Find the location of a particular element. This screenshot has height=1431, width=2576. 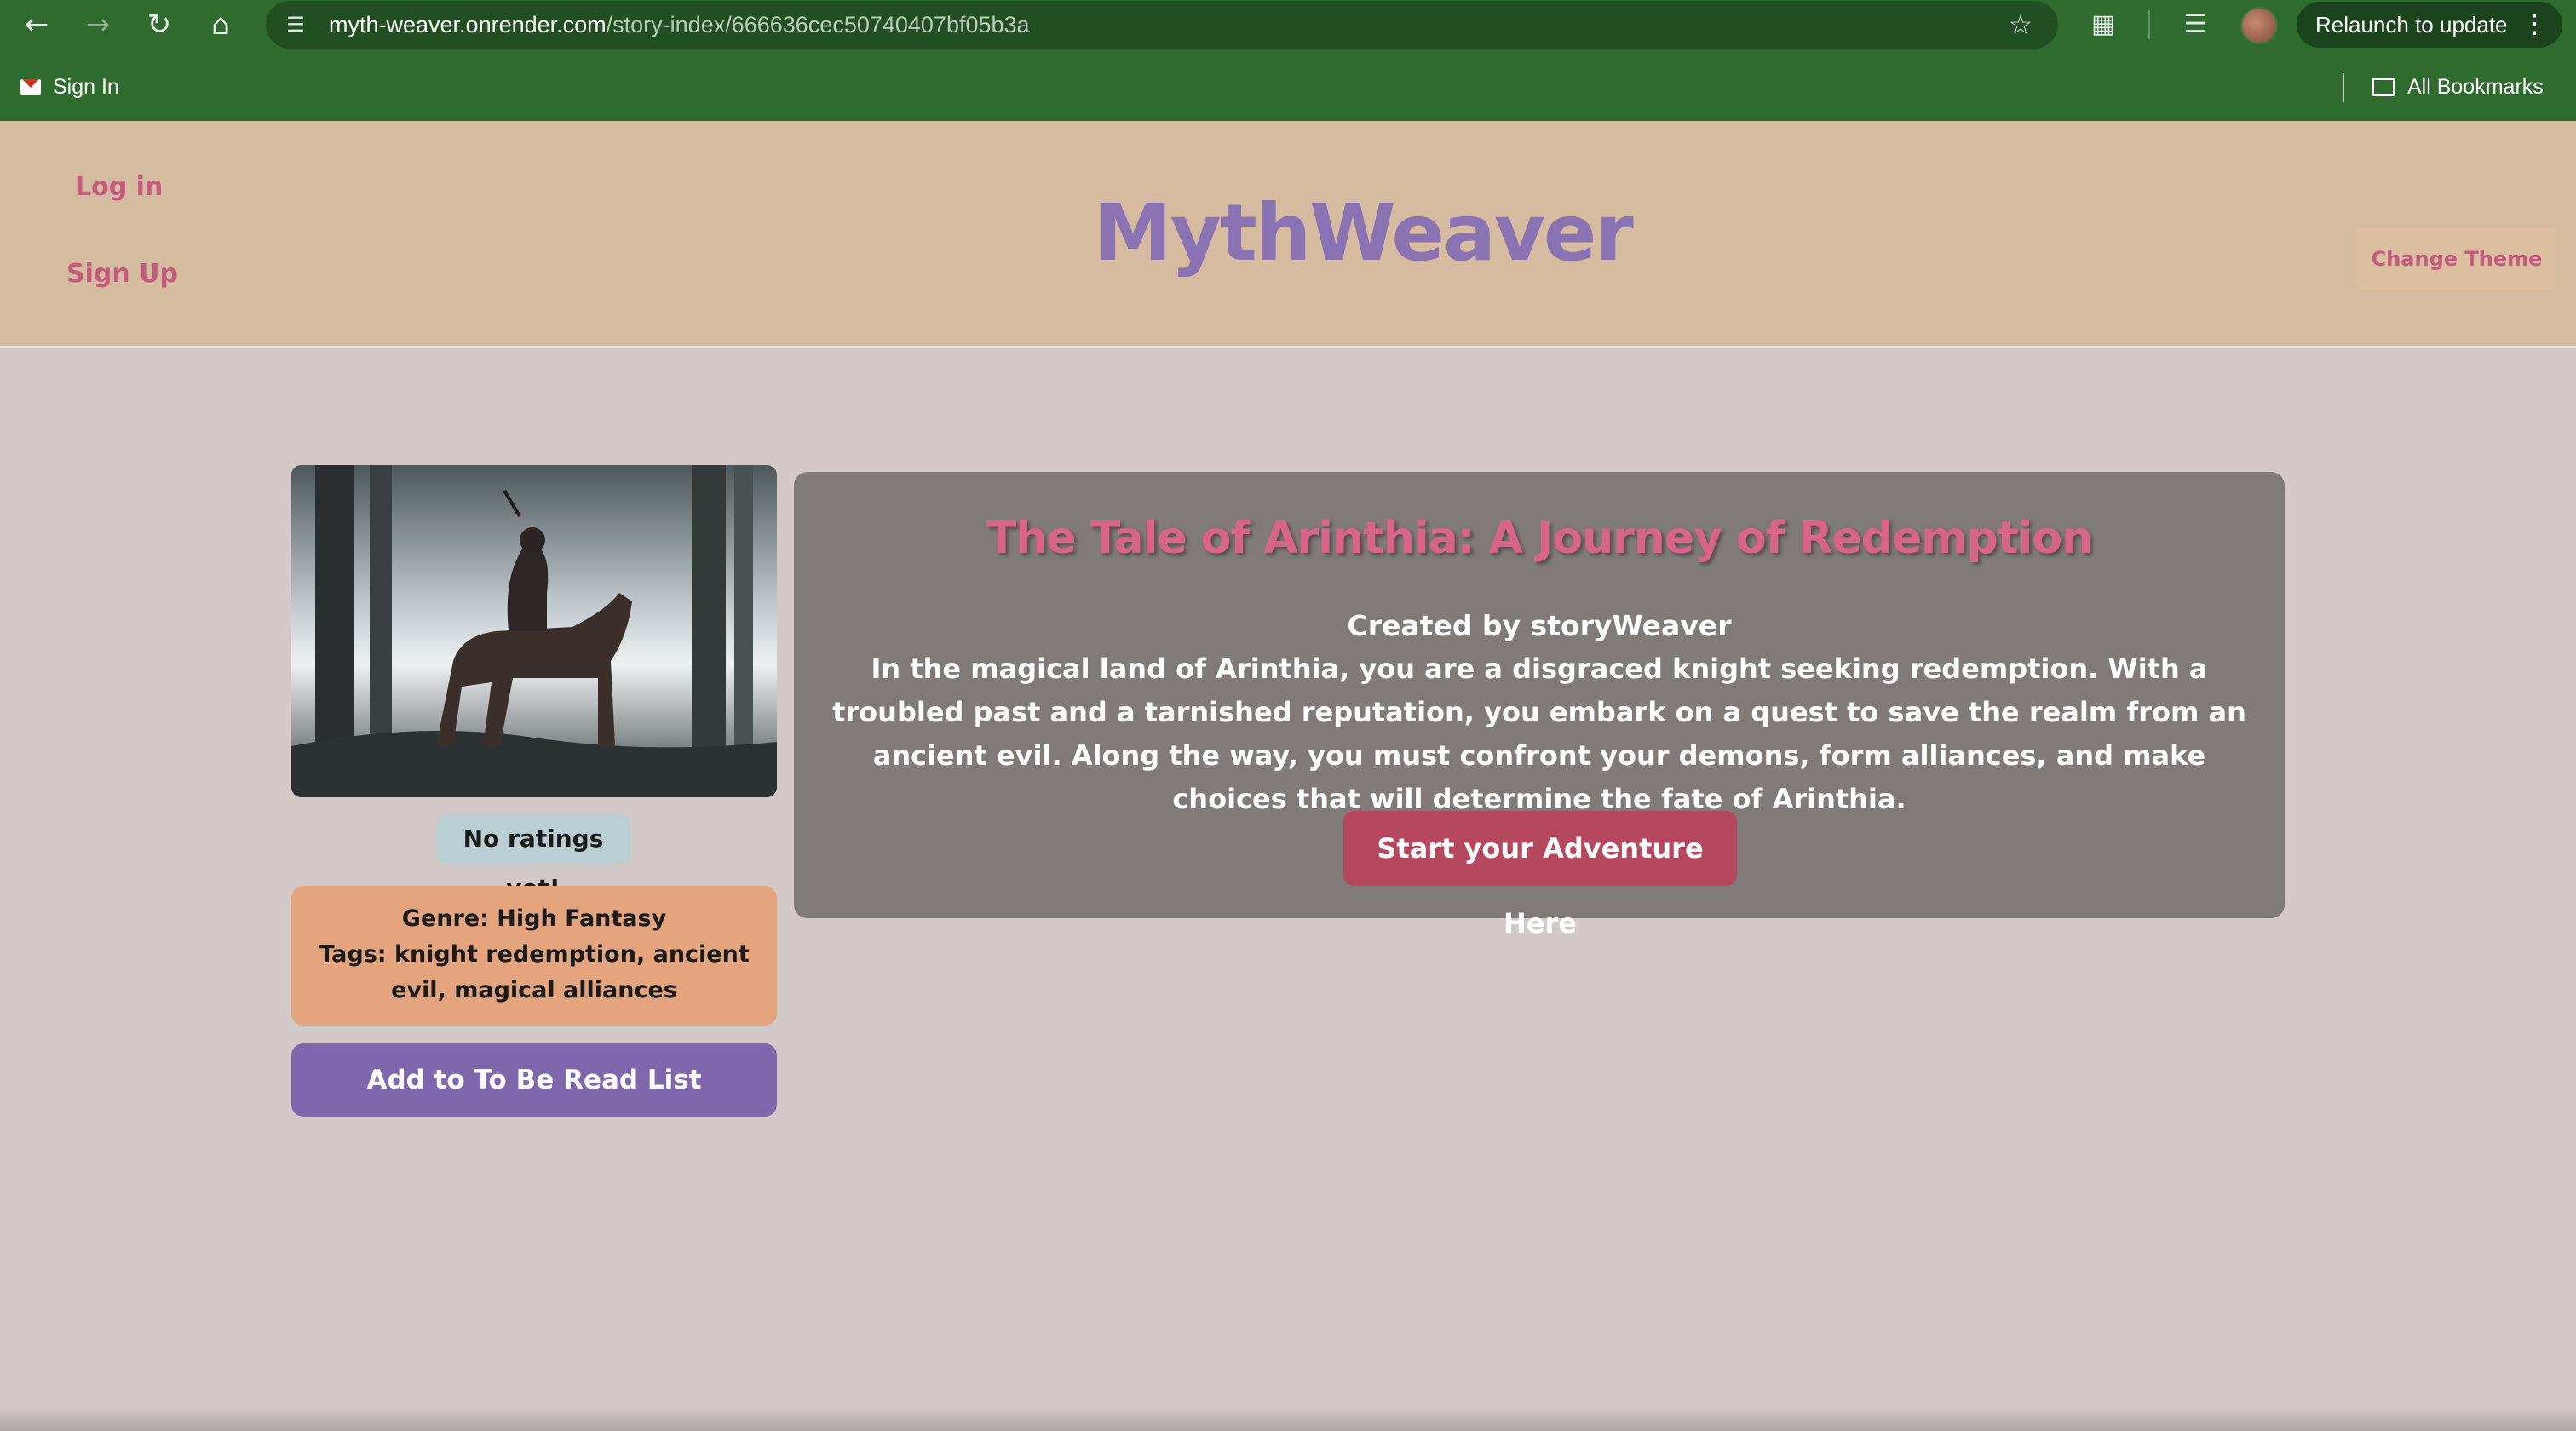

extensions-icon: ▦ is located at coordinates (2103, 25).